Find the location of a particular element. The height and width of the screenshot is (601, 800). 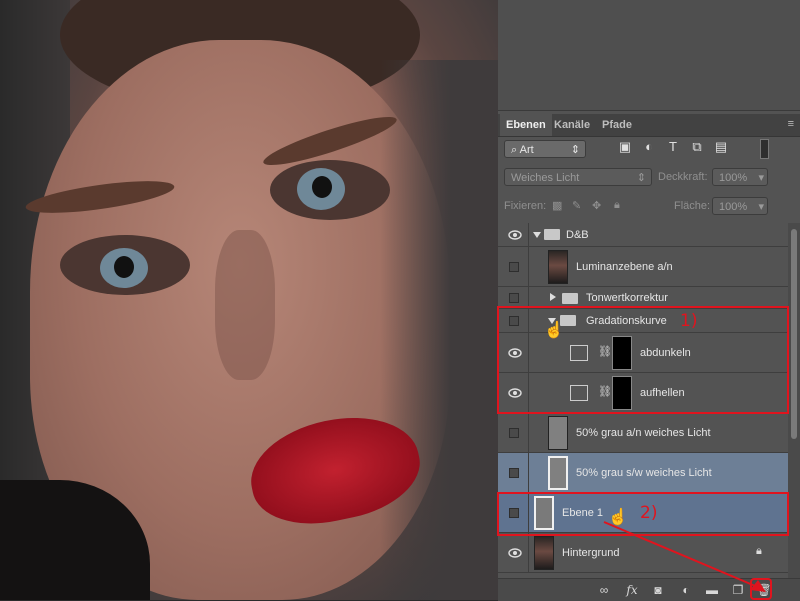

fill-field: 100% ▾ is located at coordinates (740, 206).